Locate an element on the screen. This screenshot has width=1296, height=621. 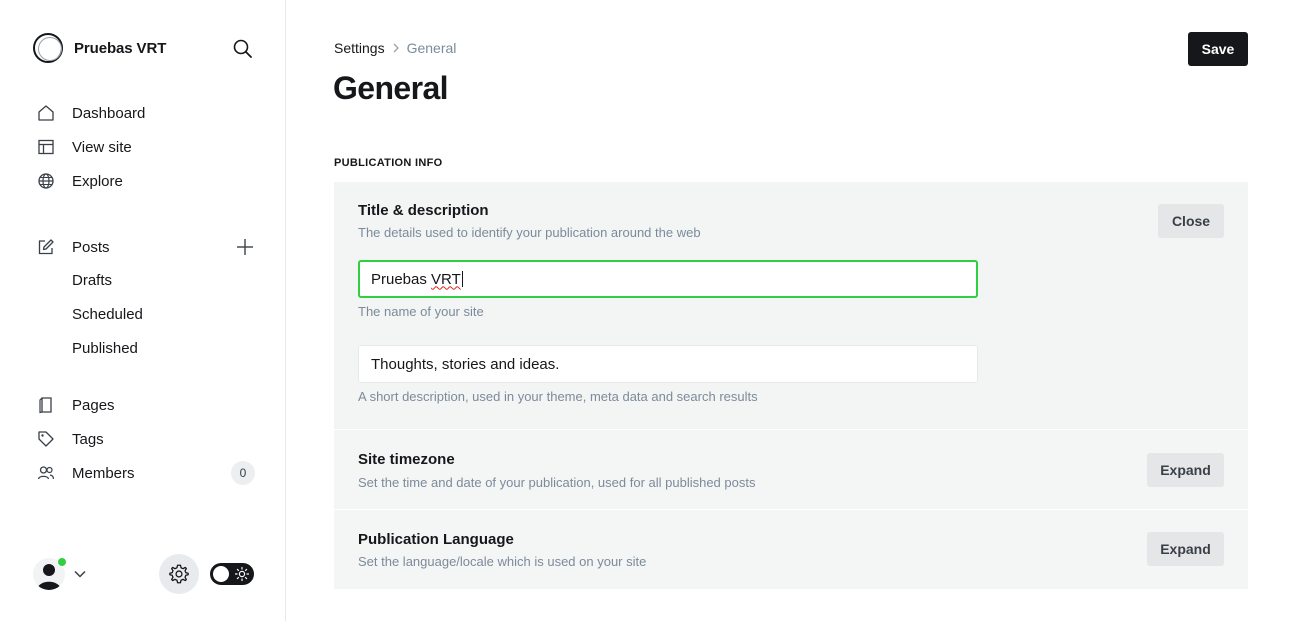
nav-item-tags: Tags is located at coordinates (70, 439).